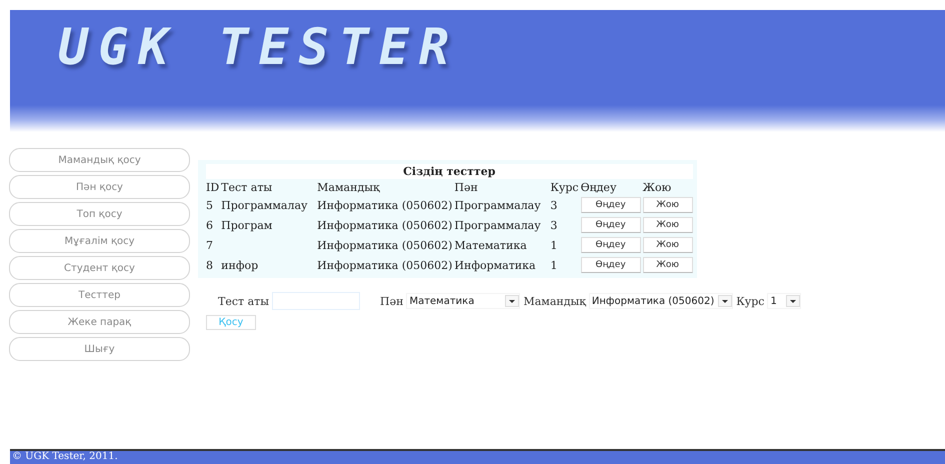  What do you see at coordinates (750, 301) in the screenshot?
I see `field-label: Курс` at bounding box center [750, 301].